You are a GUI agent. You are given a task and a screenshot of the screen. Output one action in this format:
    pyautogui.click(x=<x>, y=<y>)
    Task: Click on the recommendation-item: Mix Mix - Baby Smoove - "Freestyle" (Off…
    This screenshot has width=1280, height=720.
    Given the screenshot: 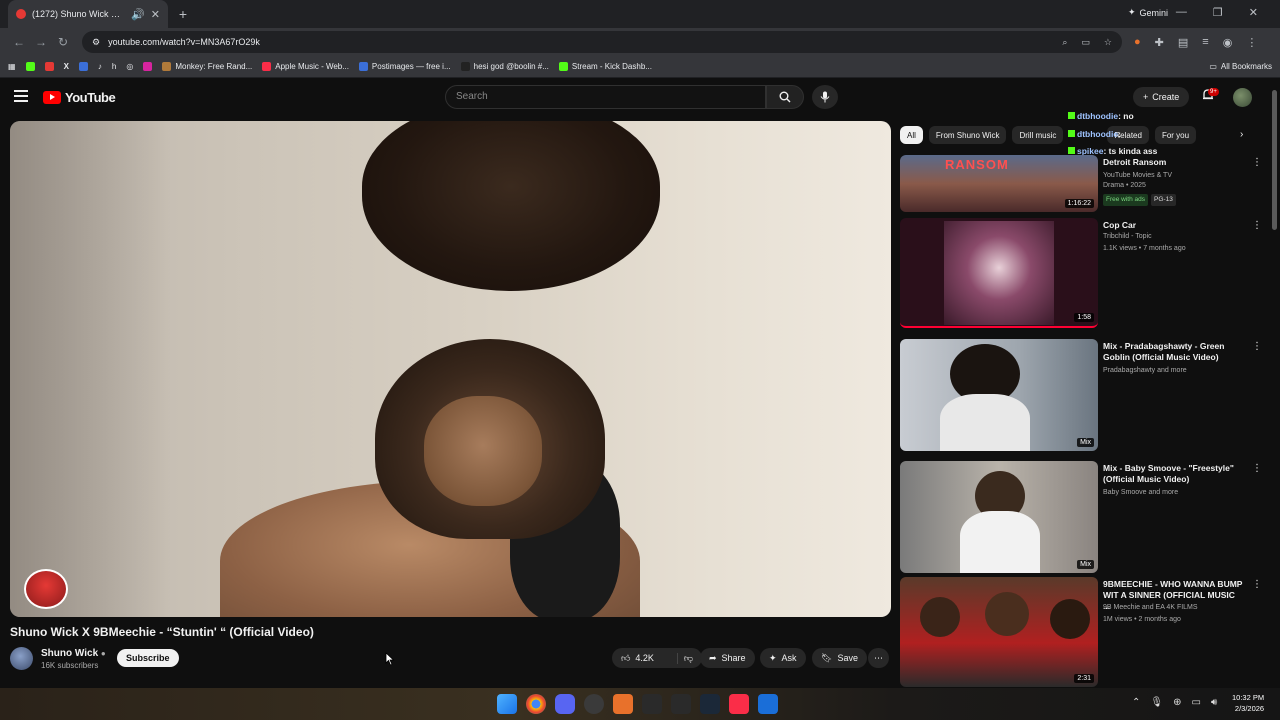 What is the action you would take?
    pyautogui.click(x=1085, y=517)
    